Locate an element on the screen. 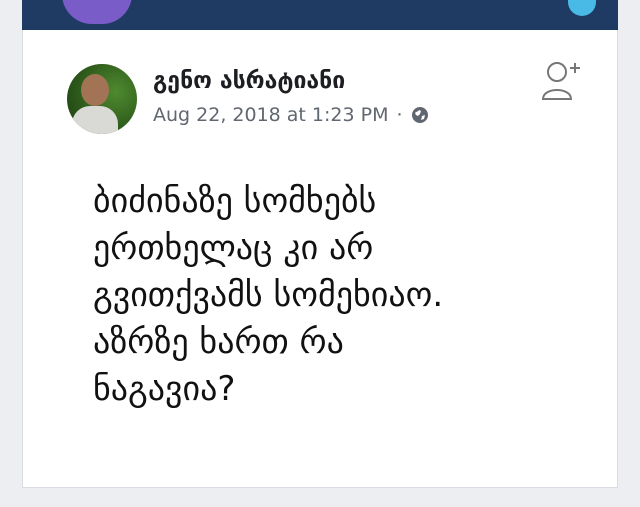 The height and width of the screenshot is (507, 640). meta-row: Aug 22, 2018 at 1:23 PM · is located at coordinates (291, 115).